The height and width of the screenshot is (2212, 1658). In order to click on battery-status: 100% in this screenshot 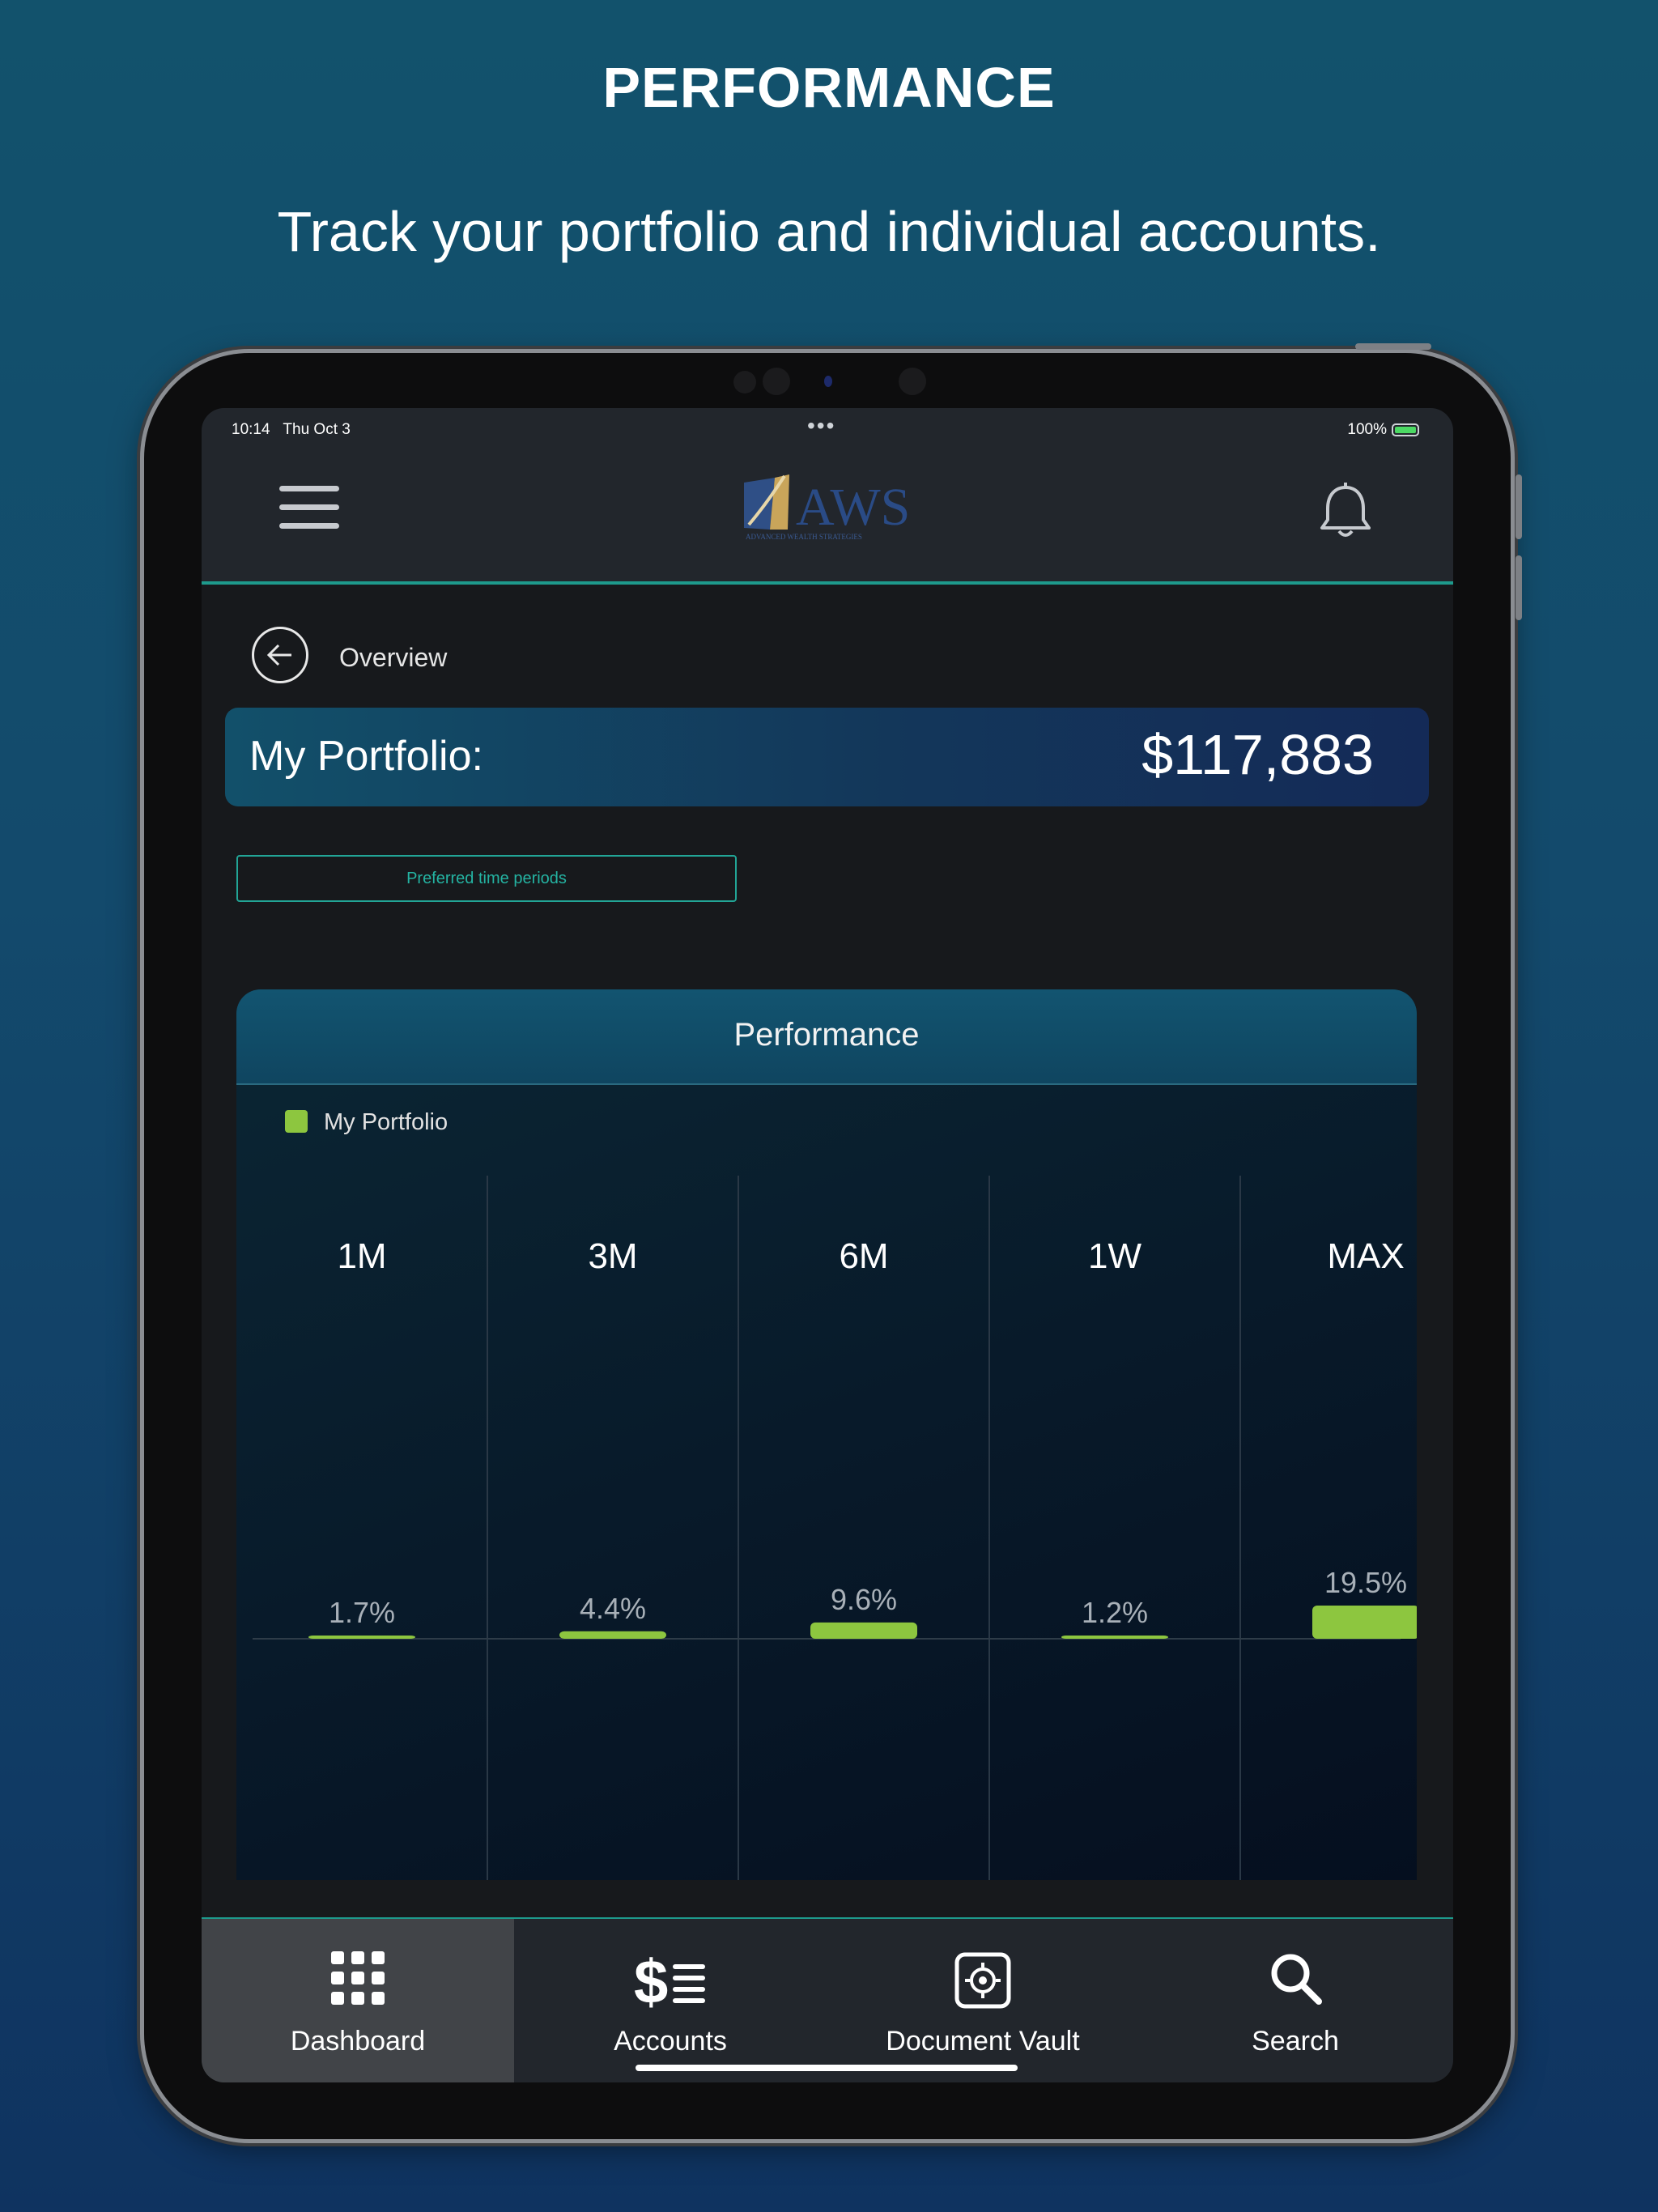, I will do `click(1383, 430)`.